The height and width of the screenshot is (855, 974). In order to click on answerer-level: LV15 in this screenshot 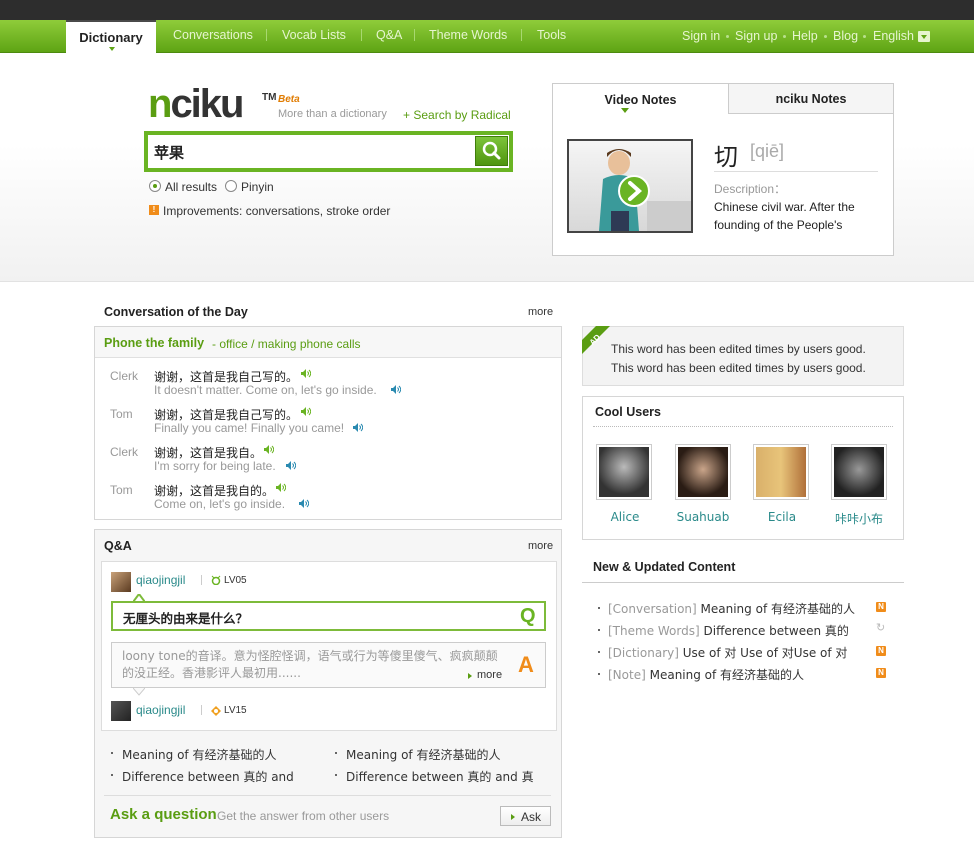, I will do `click(235, 710)`.